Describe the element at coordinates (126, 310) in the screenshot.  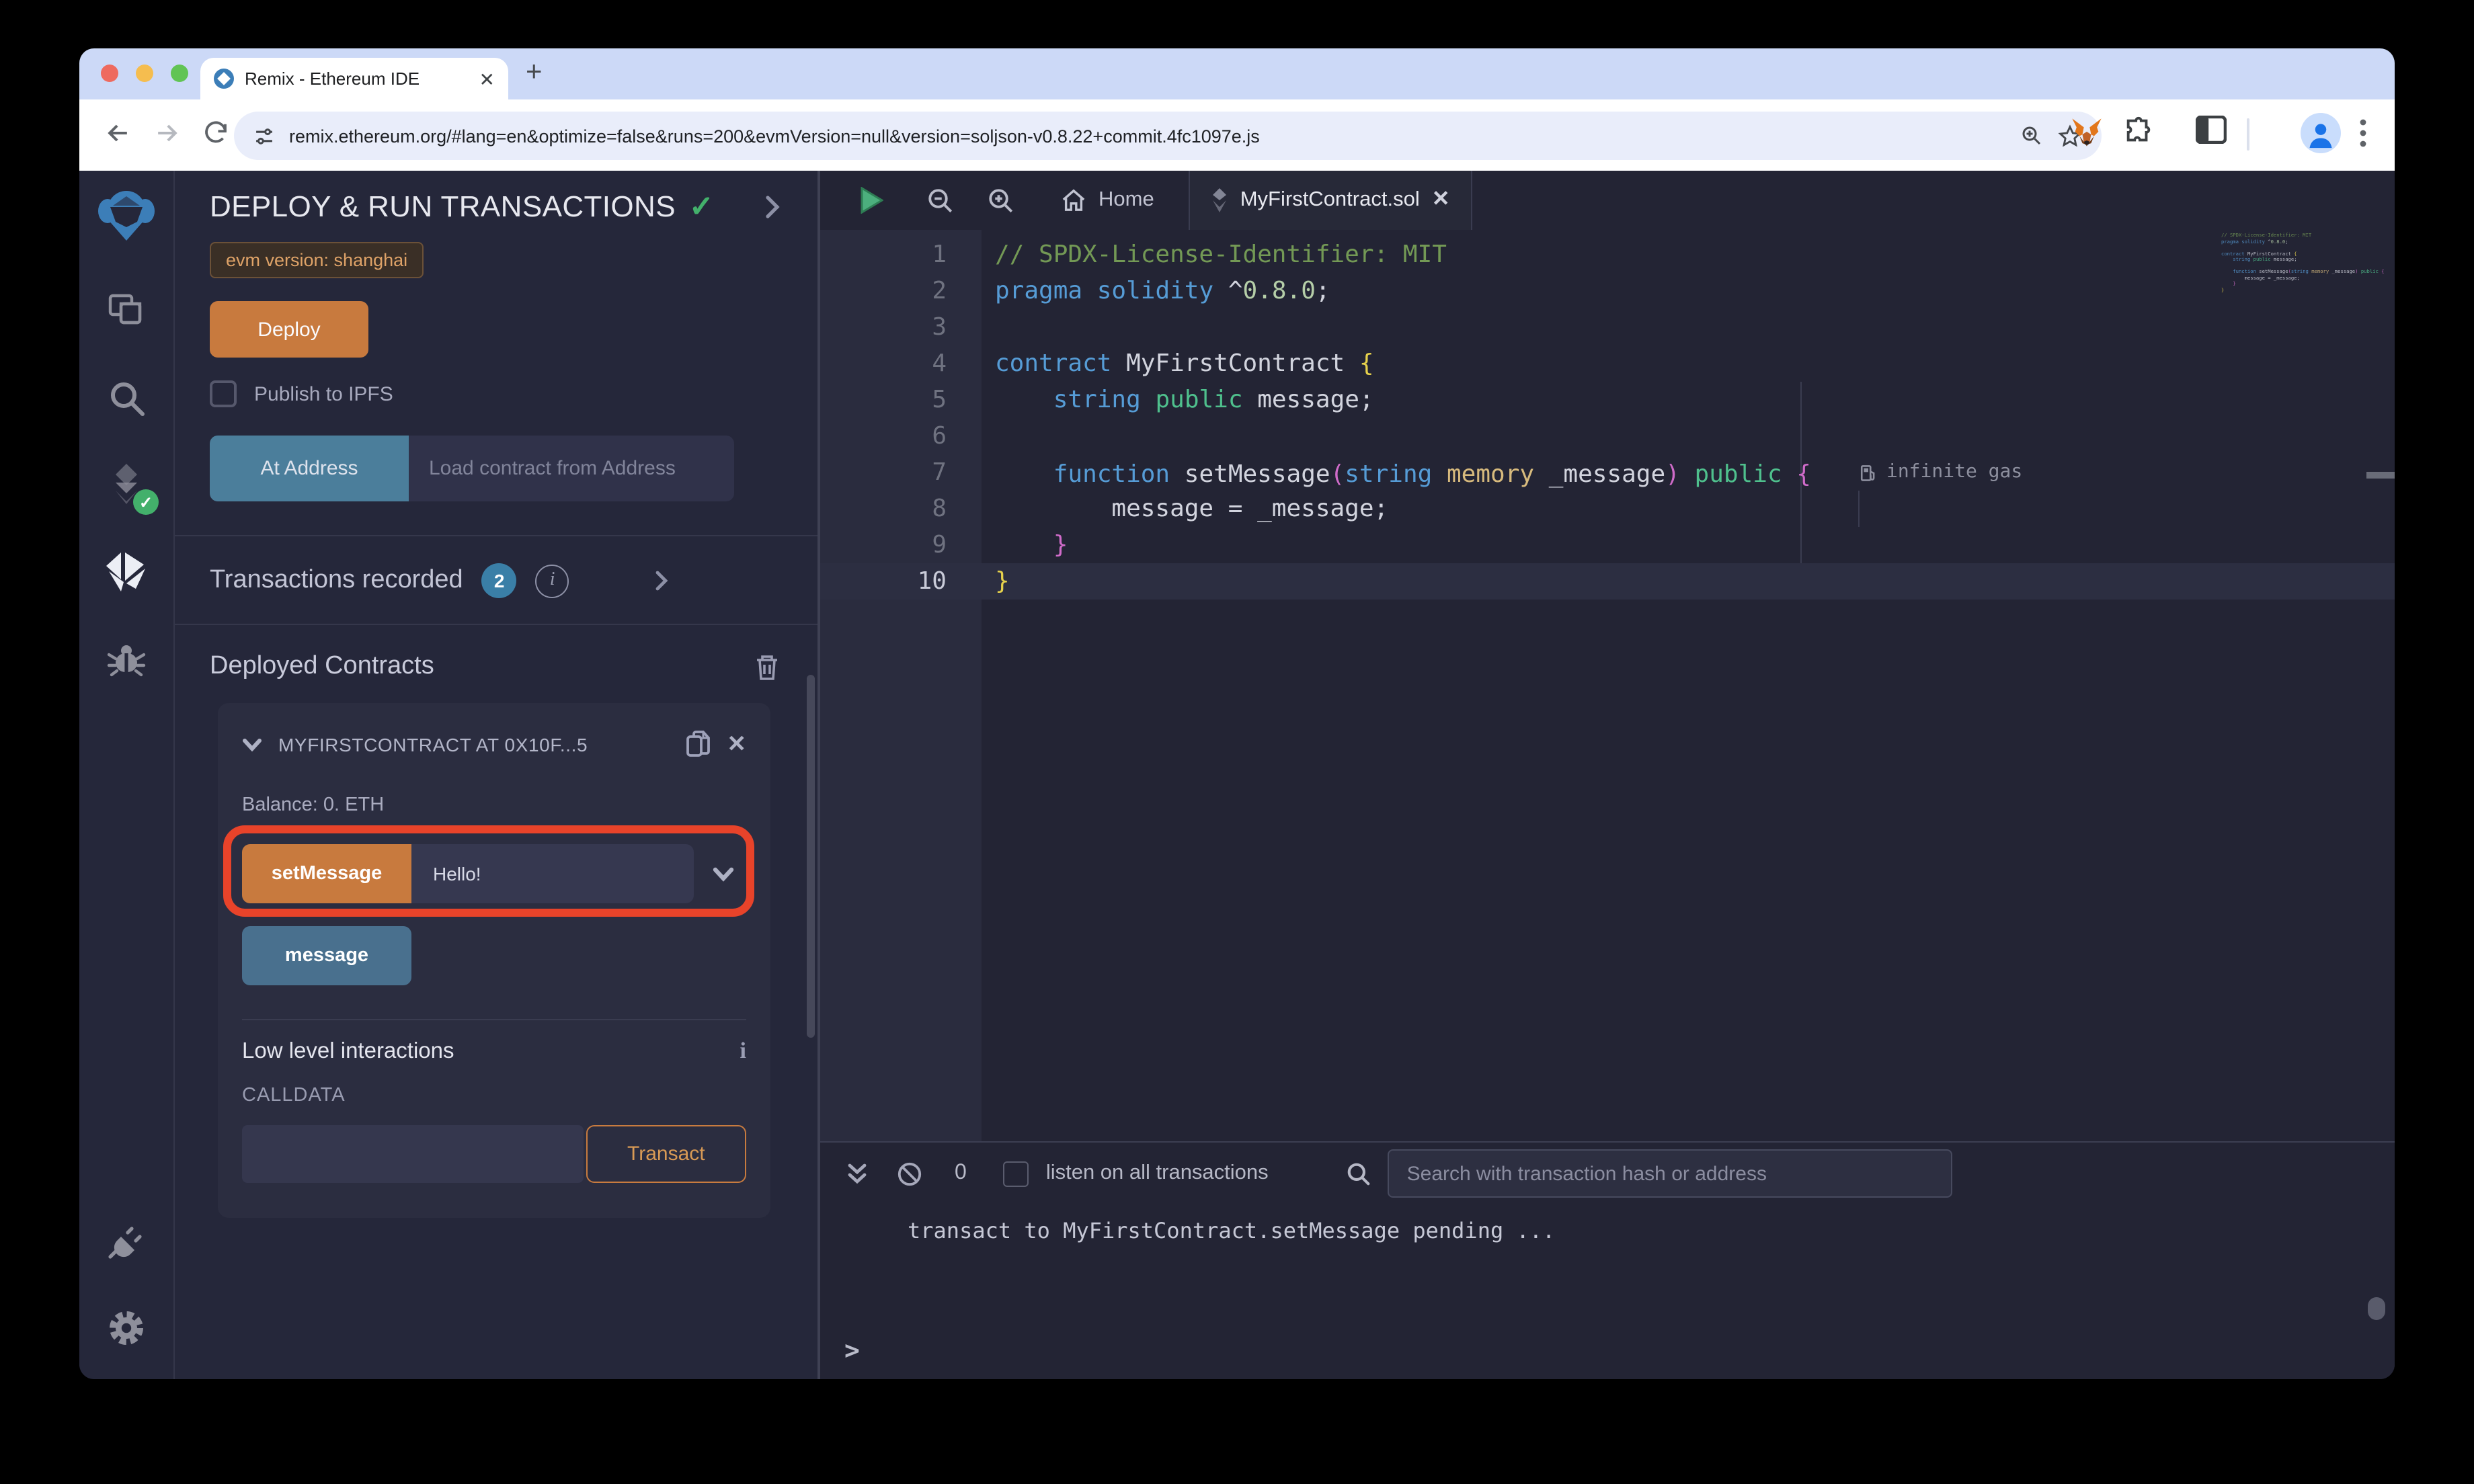
I see `file-explorer-icon` at that location.